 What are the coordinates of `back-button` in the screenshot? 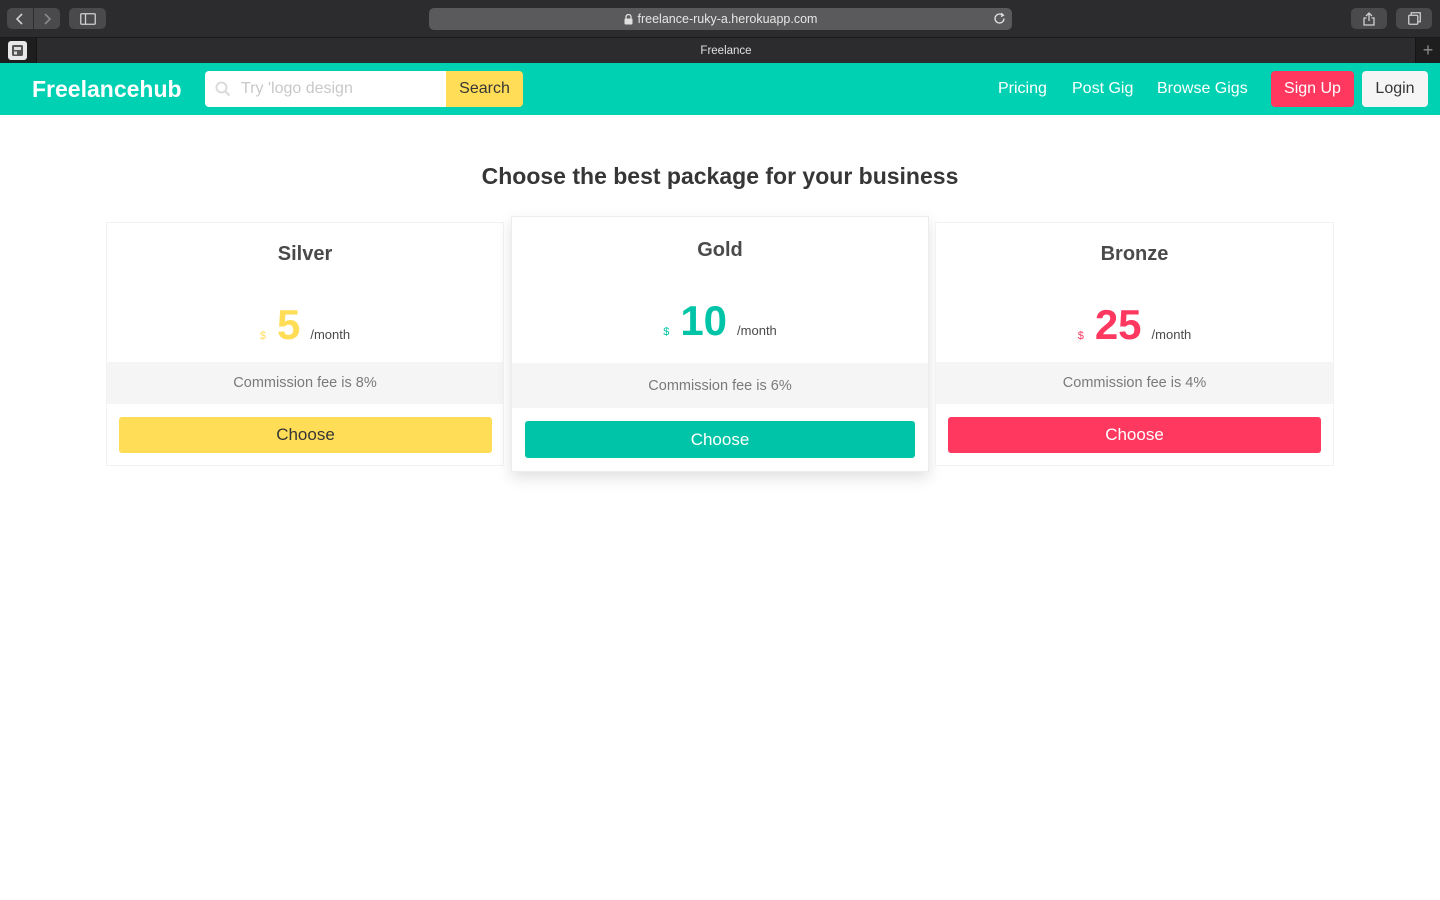 It's located at (20, 18).